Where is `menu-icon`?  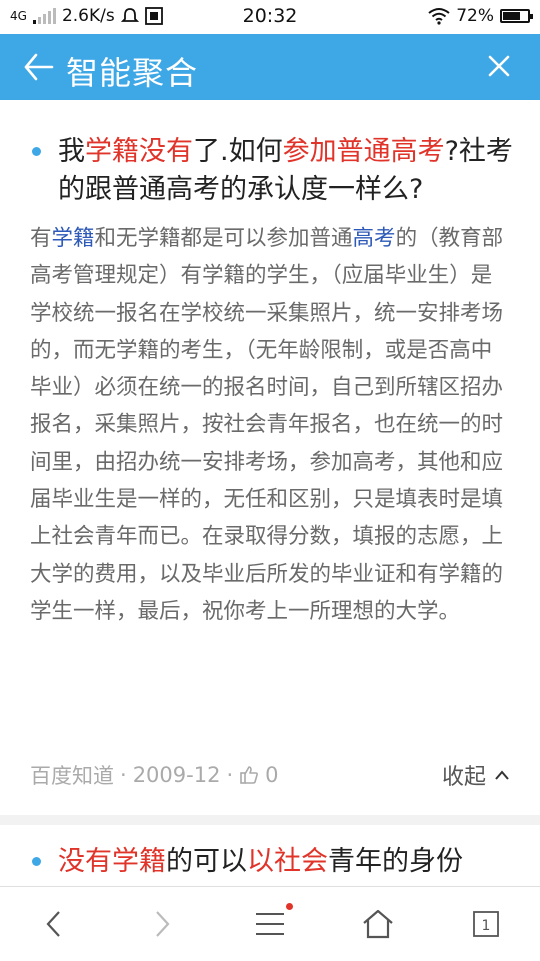 menu-icon is located at coordinates (270, 924).